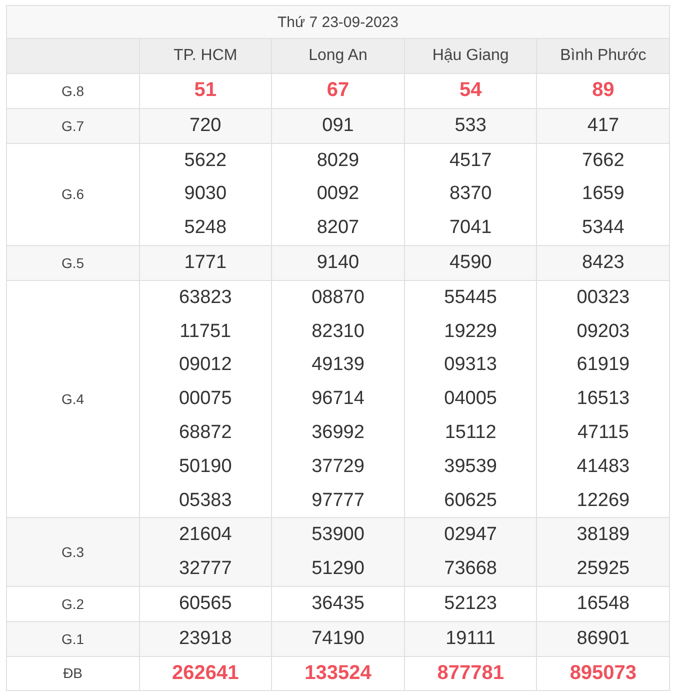  I want to click on prize-label: G.2, so click(73, 604).